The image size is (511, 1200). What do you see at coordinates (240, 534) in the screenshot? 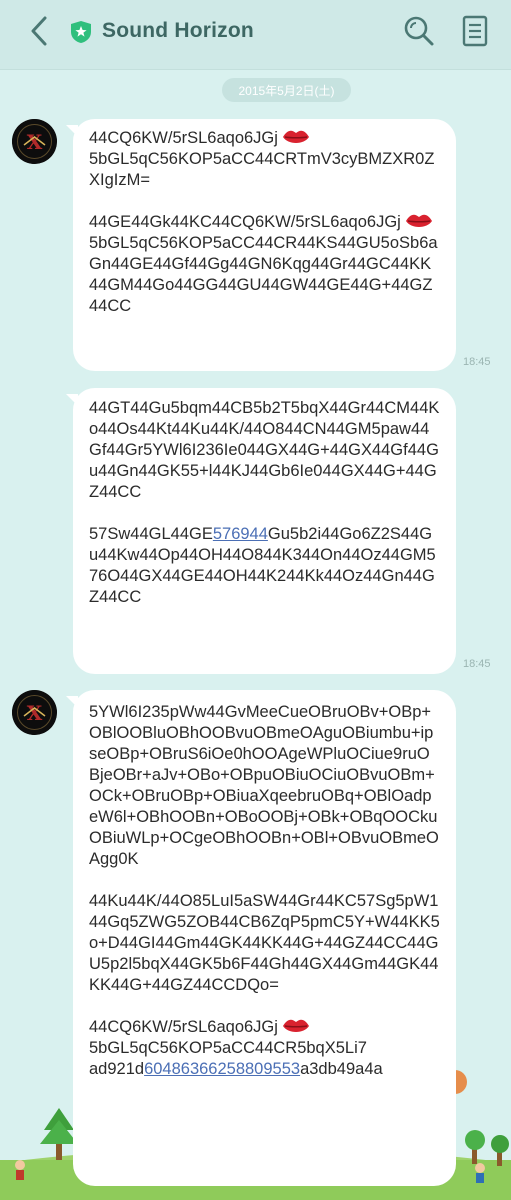
I see `phone-link: 576944` at bounding box center [240, 534].